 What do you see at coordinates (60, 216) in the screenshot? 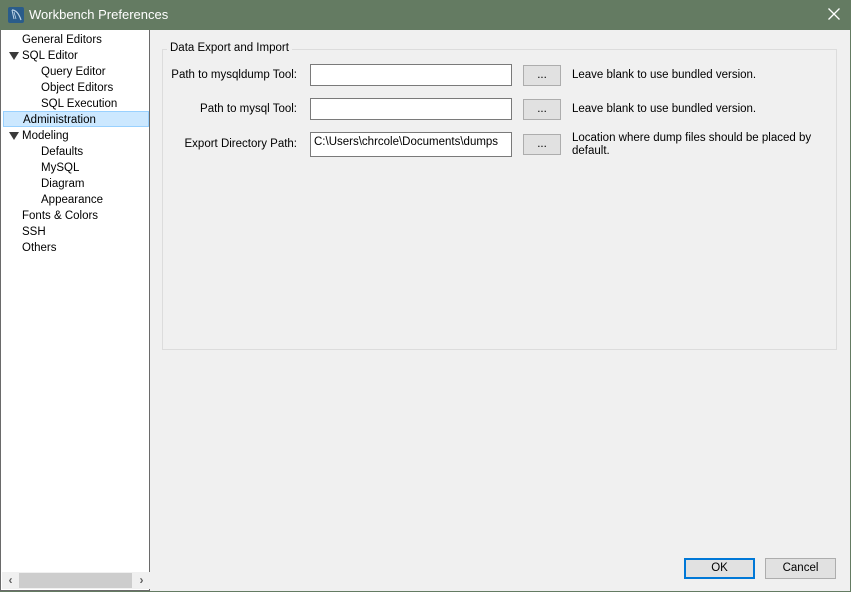
I see `sidebar-item-fonts-colors: Fonts & Colors` at bounding box center [60, 216].